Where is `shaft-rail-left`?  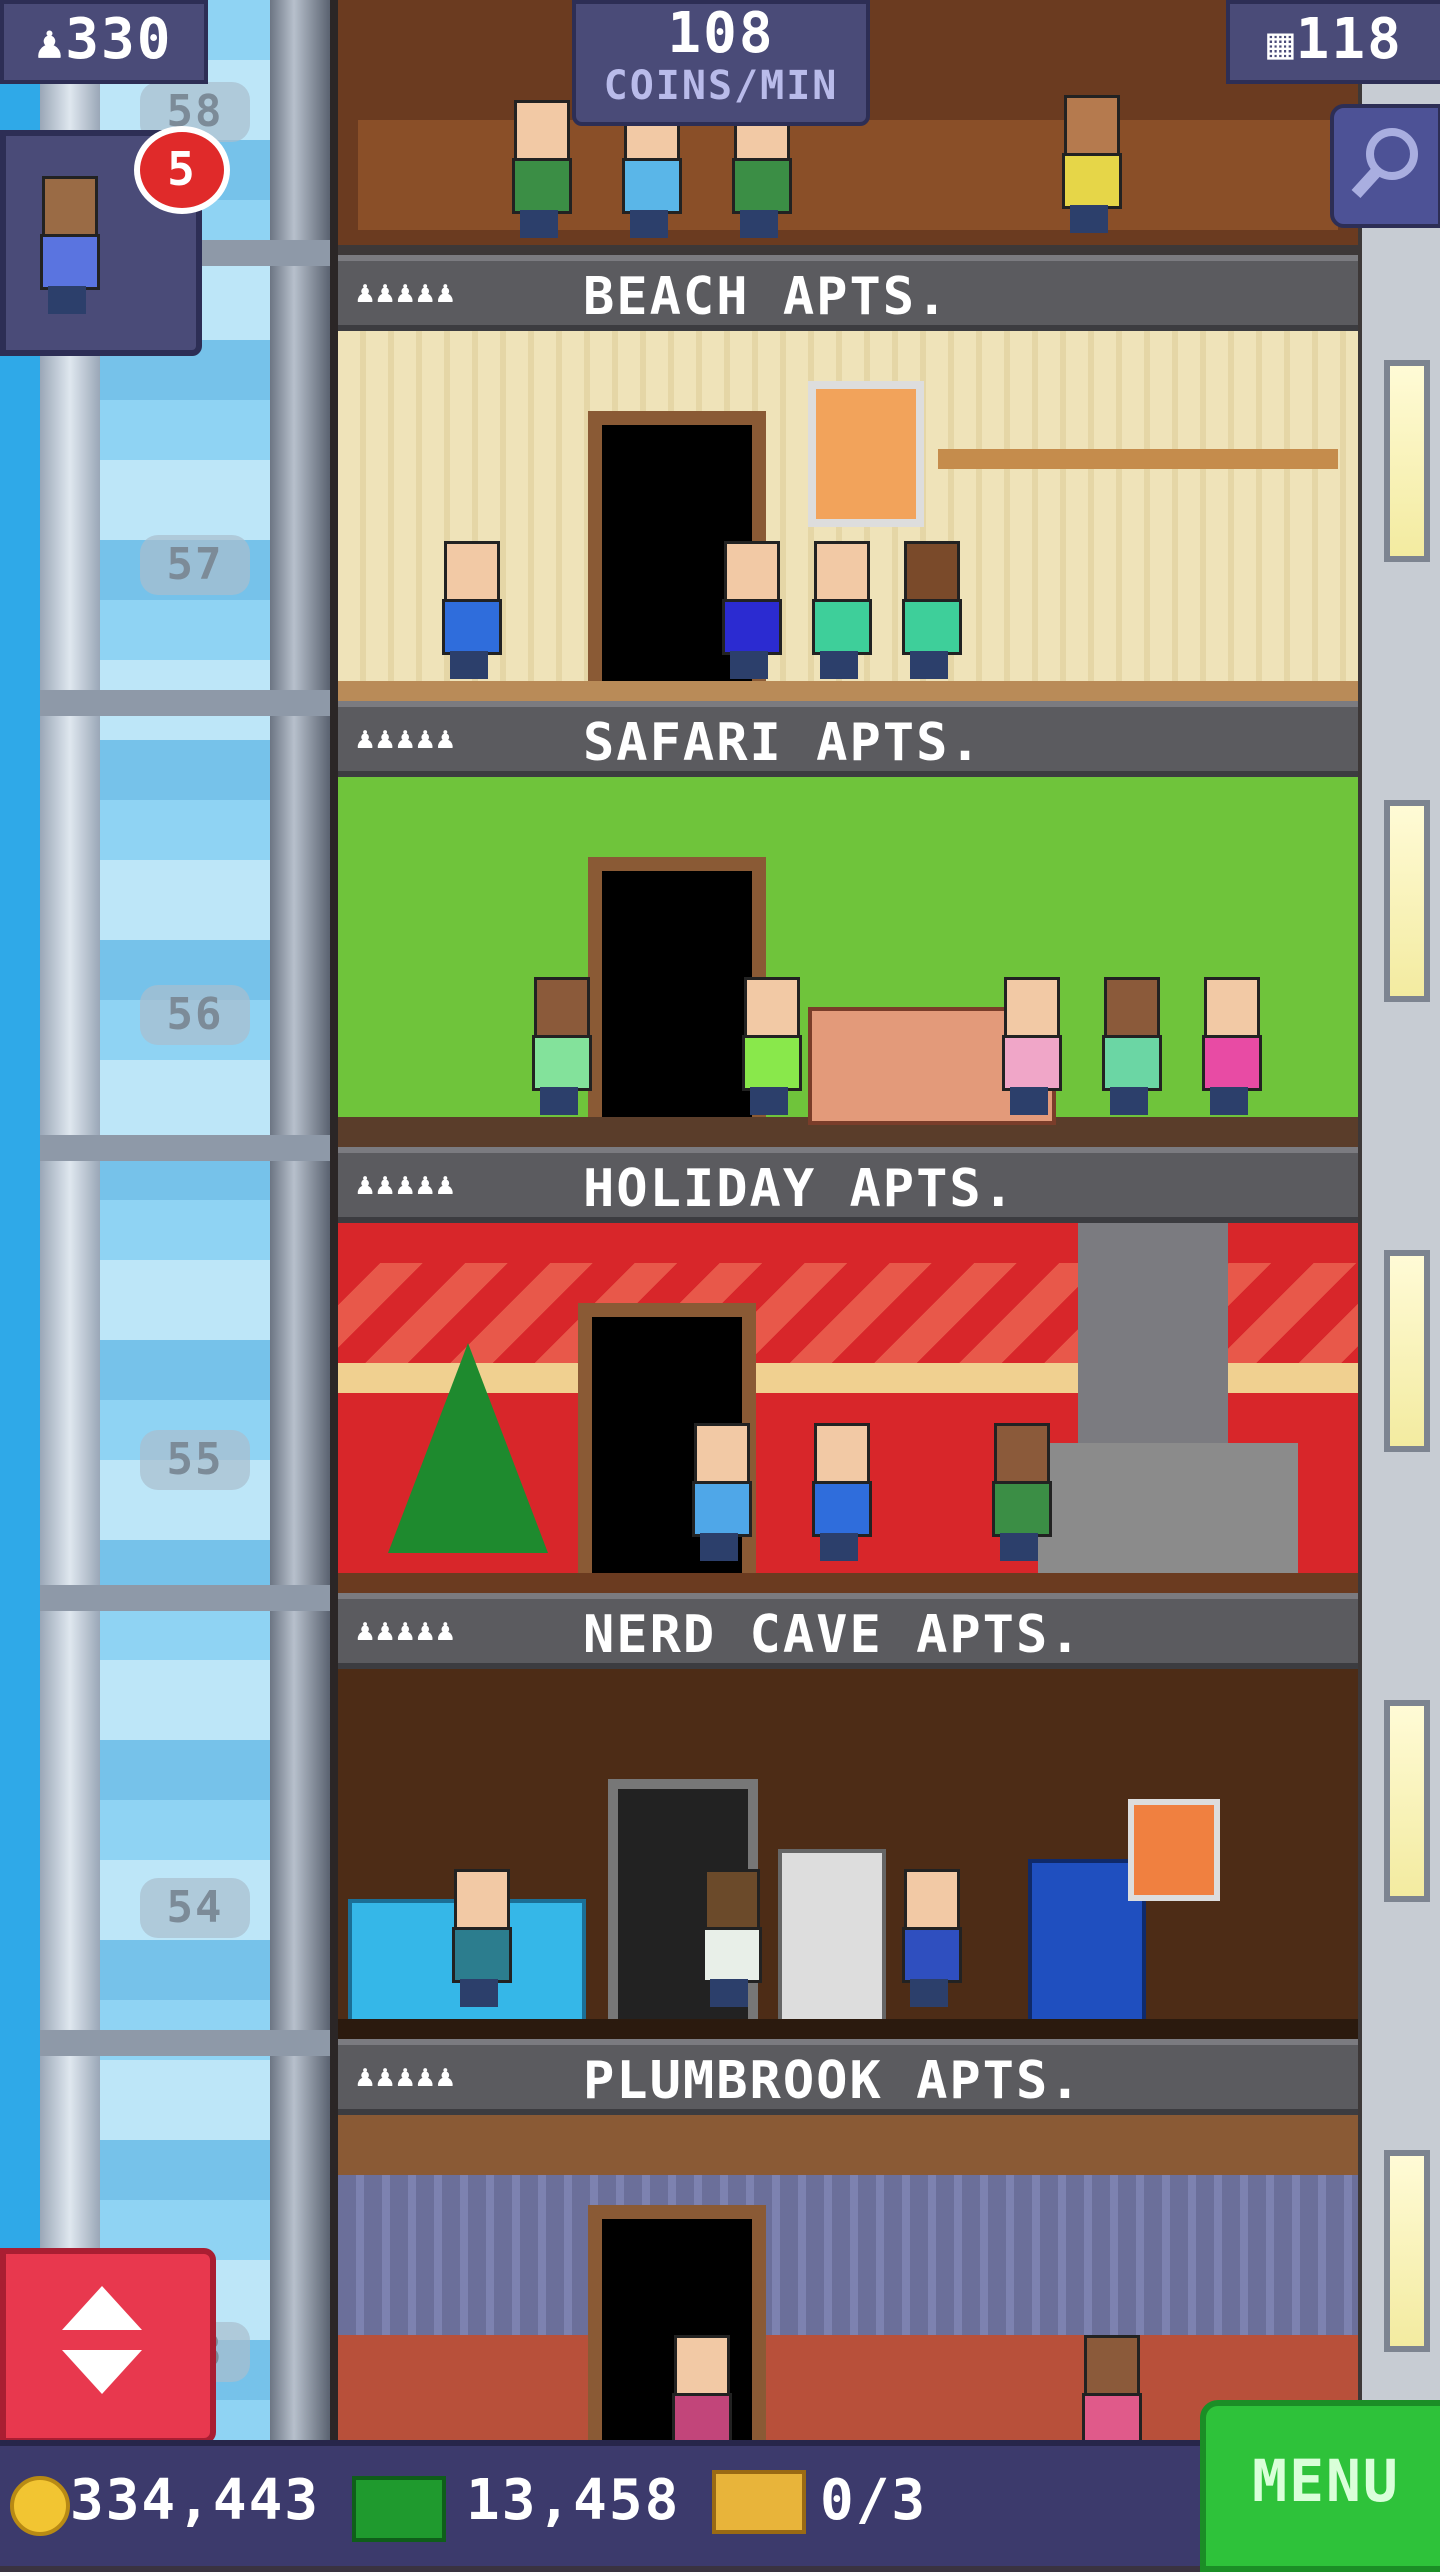 shaft-rail-left is located at coordinates (70, 1220).